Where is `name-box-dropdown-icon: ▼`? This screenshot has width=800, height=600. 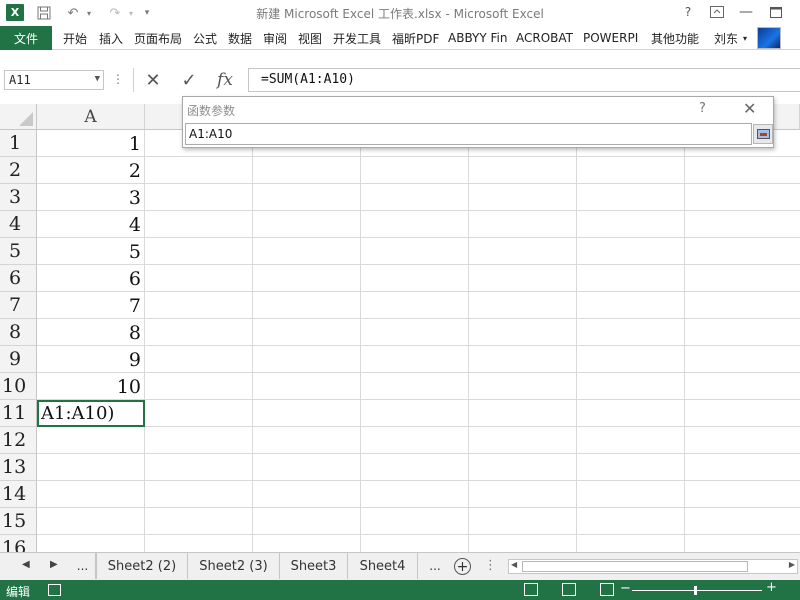 name-box-dropdown-icon: ▼ is located at coordinates (97, 79).